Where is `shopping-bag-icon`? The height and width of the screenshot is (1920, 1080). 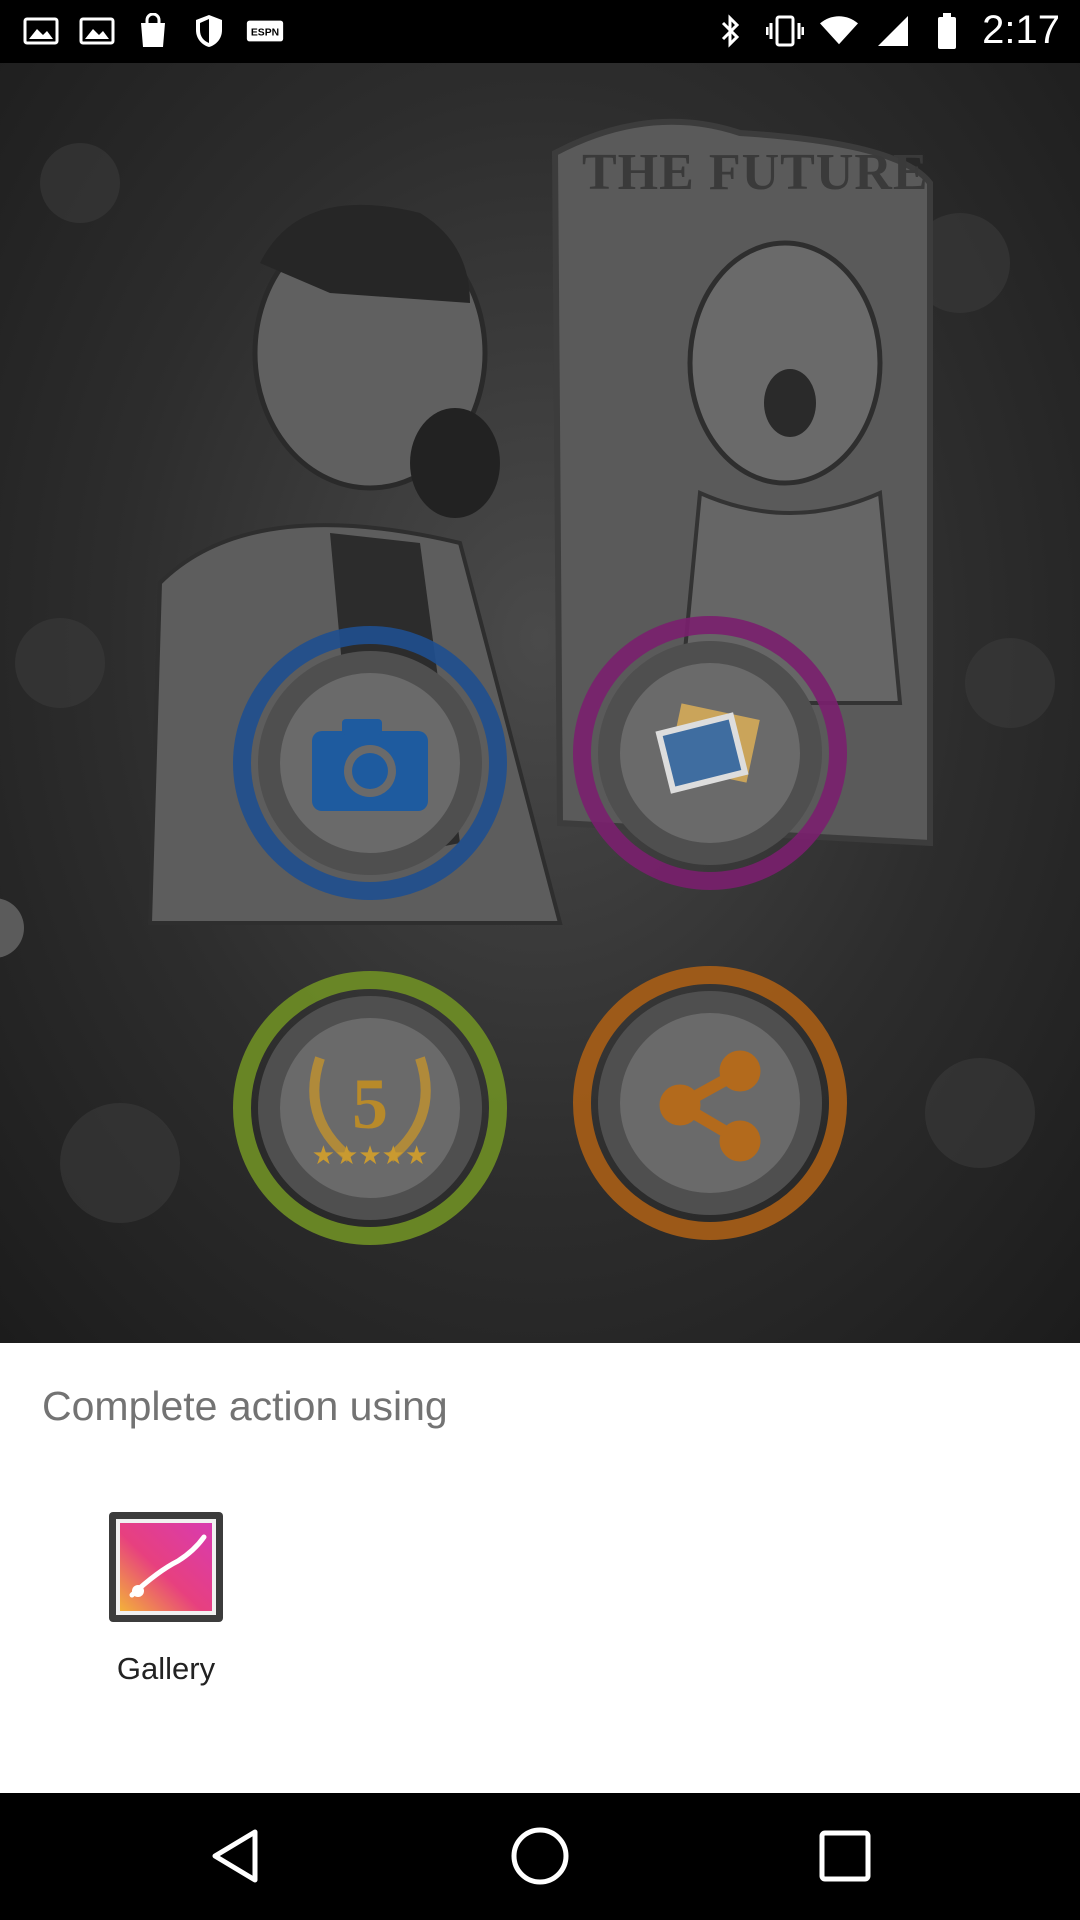 shopping-bag-icon is located at coordinates (153, 31).